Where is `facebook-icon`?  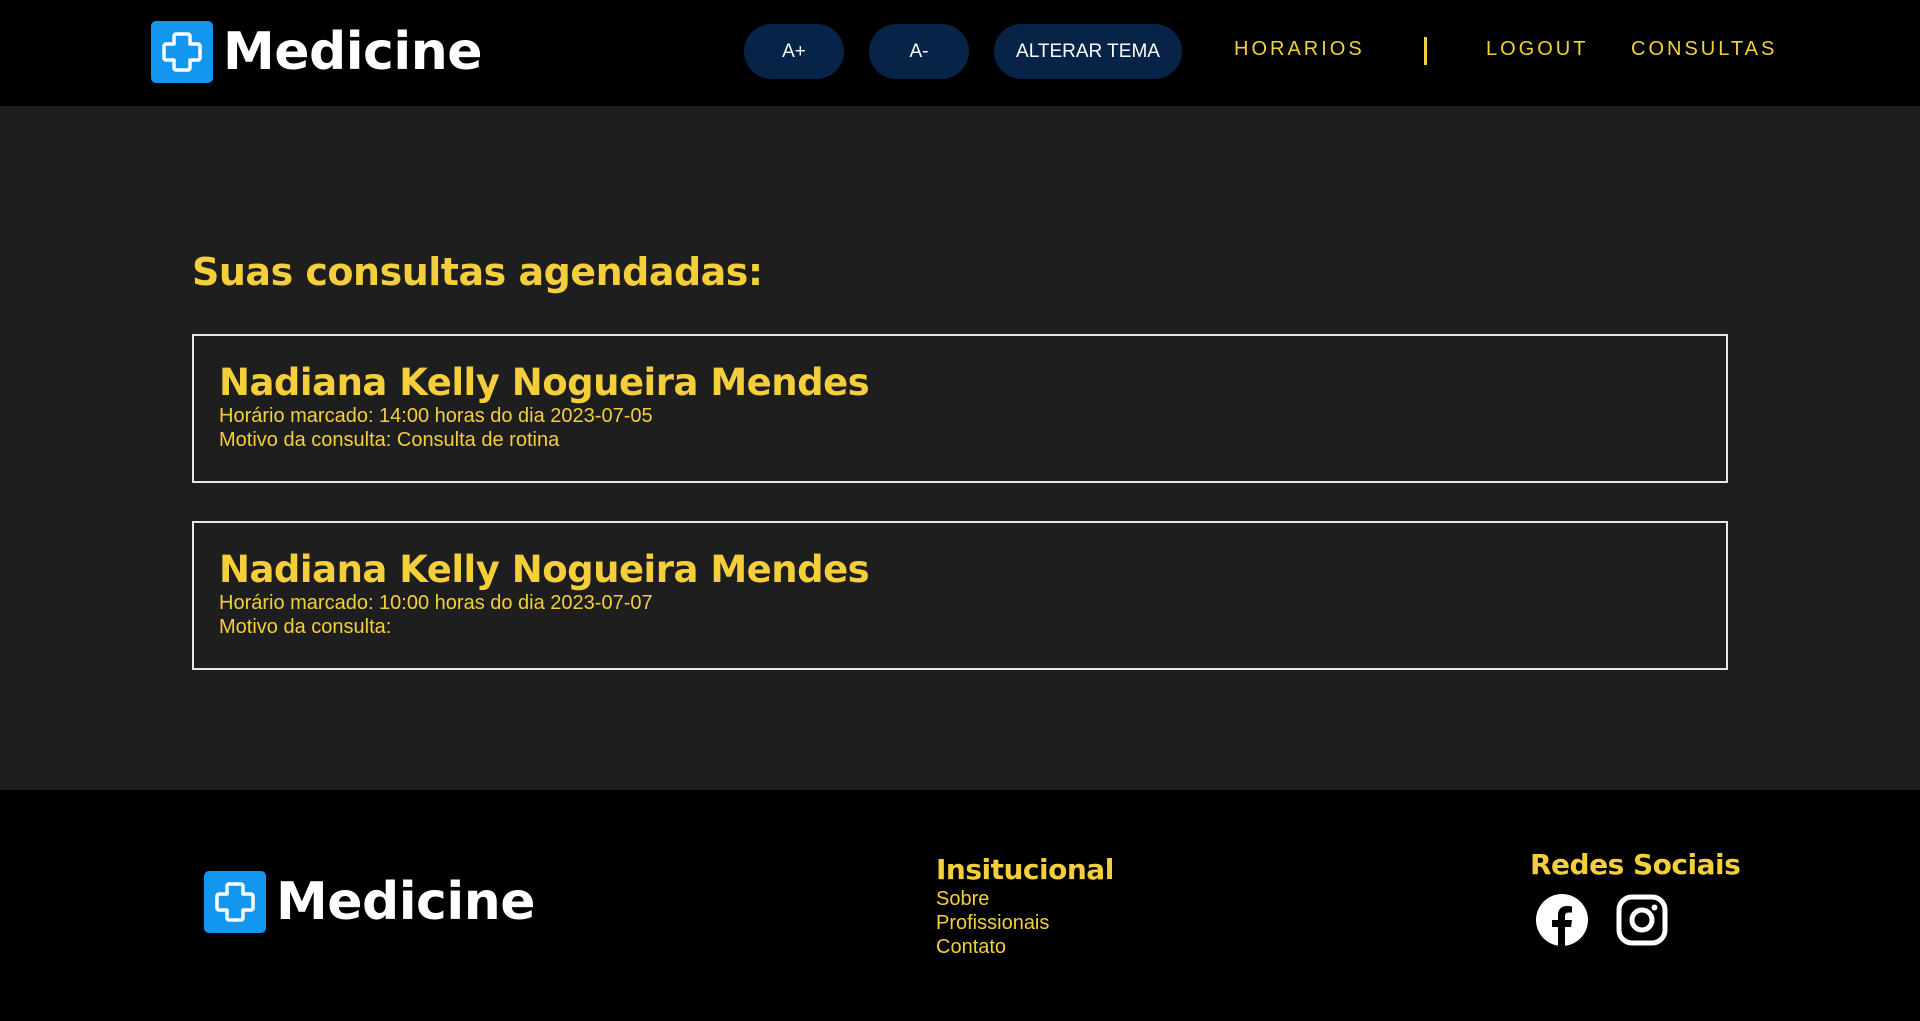
facebook-icon is located at coordinates (1562, 920).